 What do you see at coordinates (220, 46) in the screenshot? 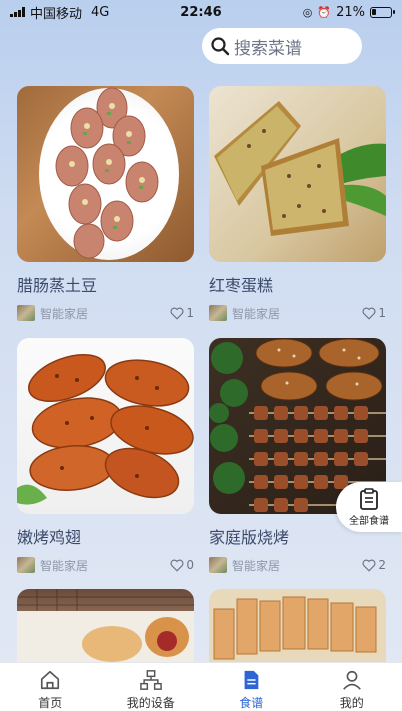
I see `search-icon` at bounding box center [220, 46].